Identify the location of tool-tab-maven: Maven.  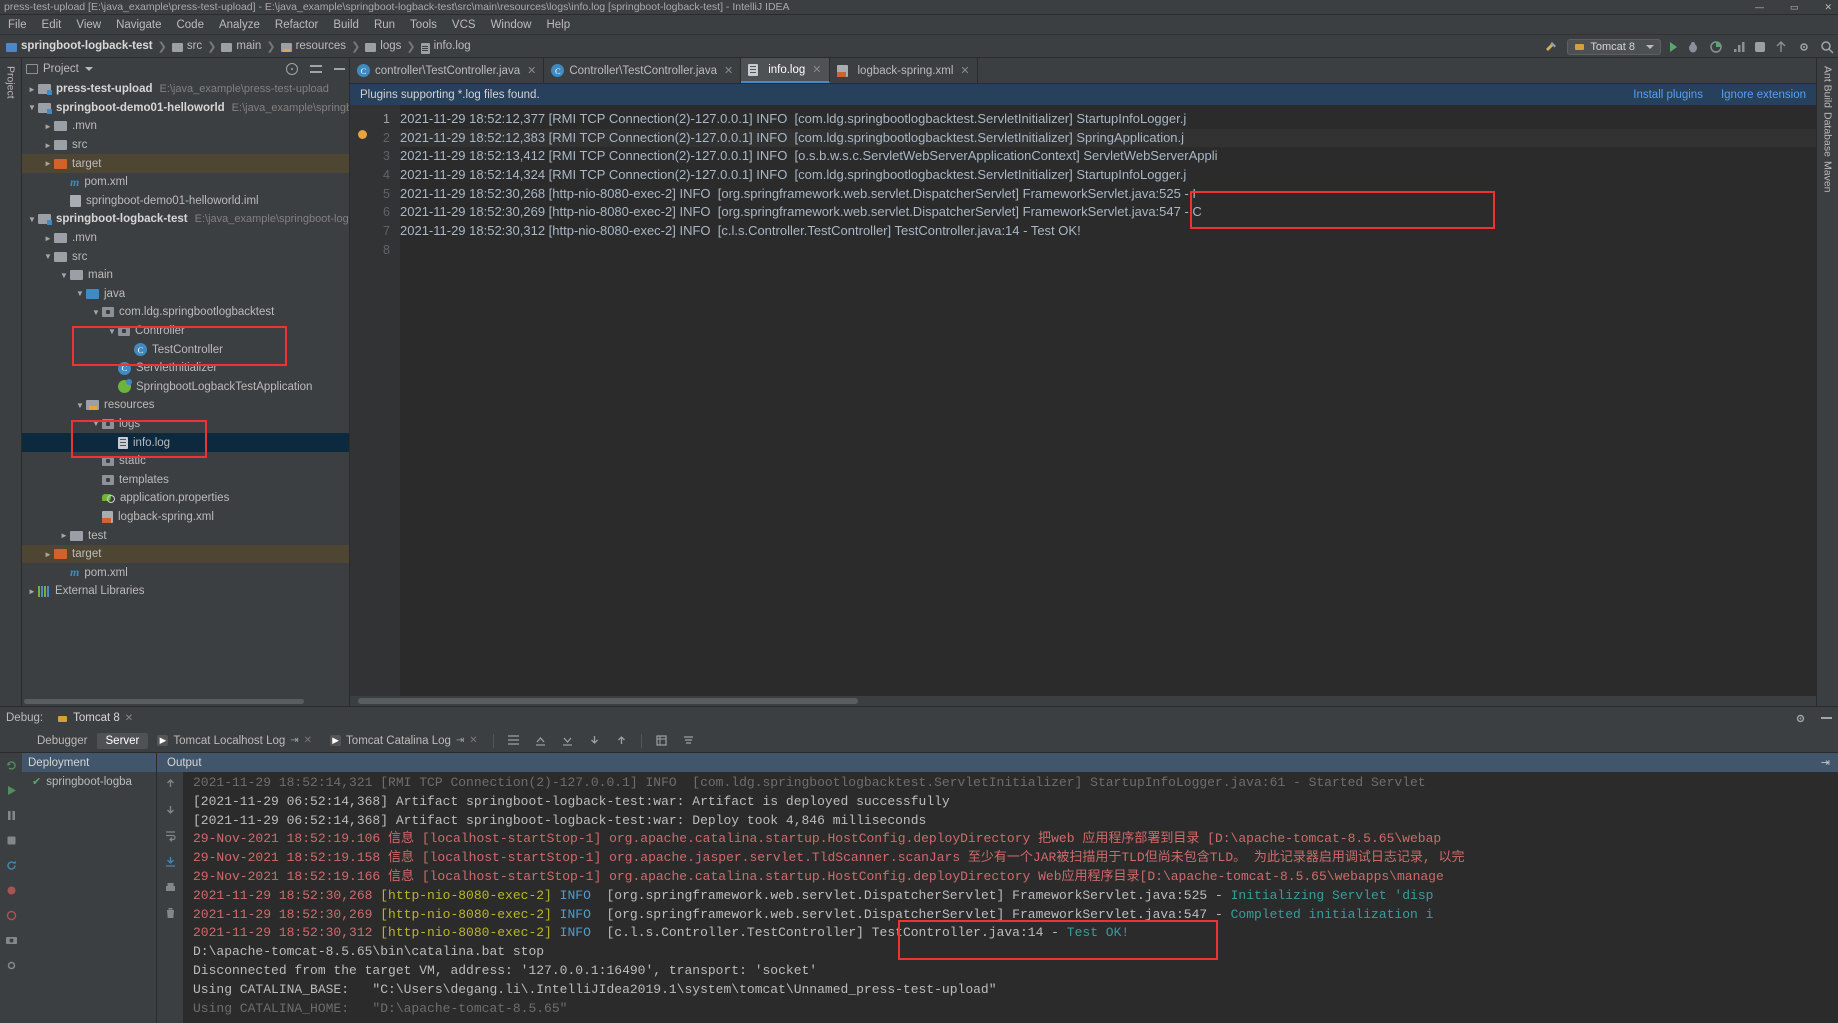
(1828, 177).